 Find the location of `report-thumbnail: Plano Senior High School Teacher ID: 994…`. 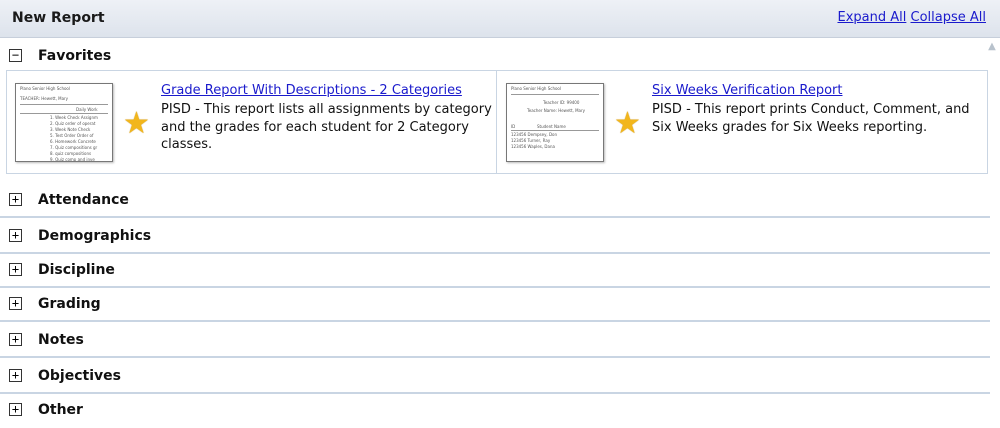

report-thumbnail: Plano Senior High School Teacher ID: 994… is located at coordinates (555, 122).